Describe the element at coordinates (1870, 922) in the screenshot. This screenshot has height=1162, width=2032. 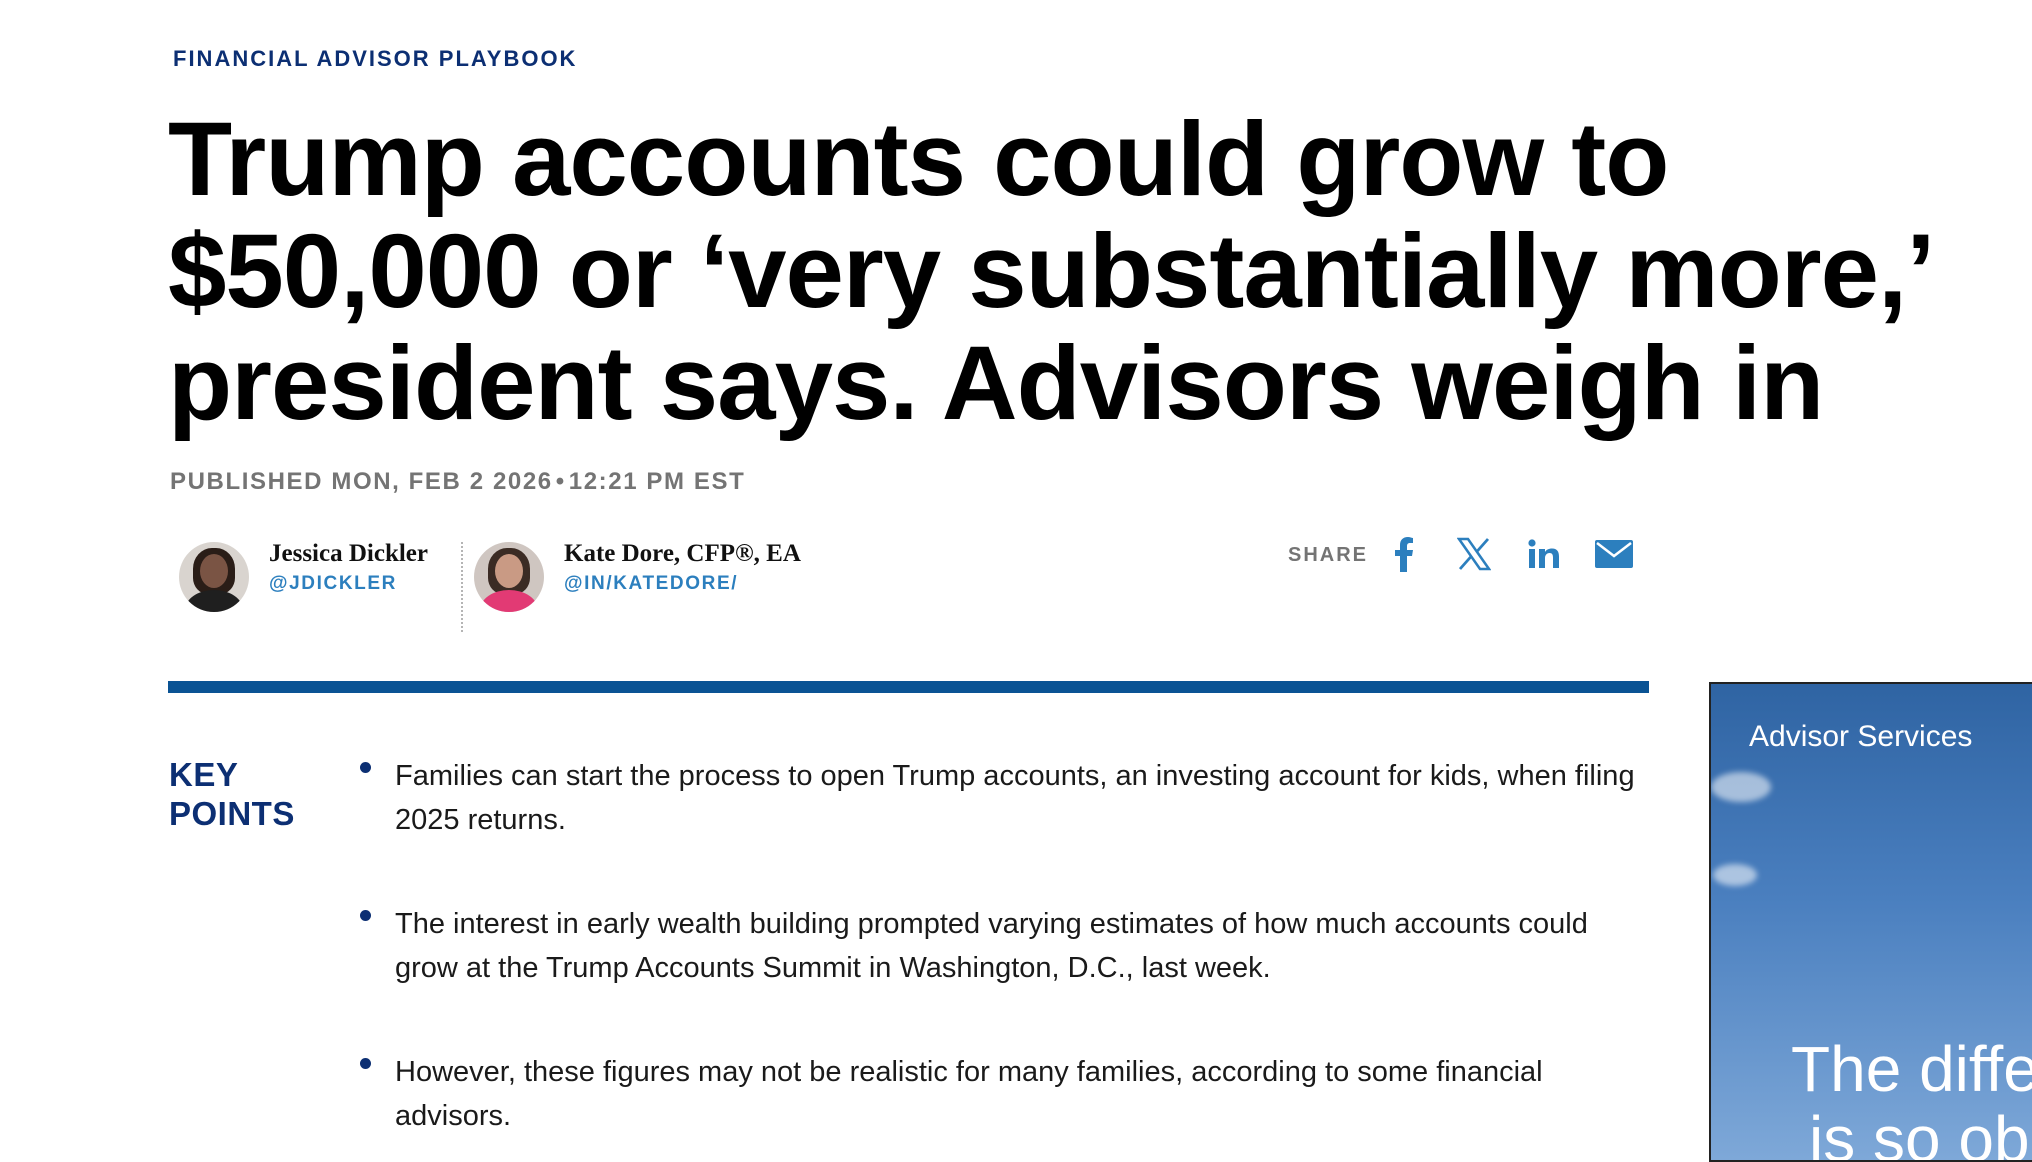
I see `advertisement-banner: Advisor Services The diffe is so ob` at that location.